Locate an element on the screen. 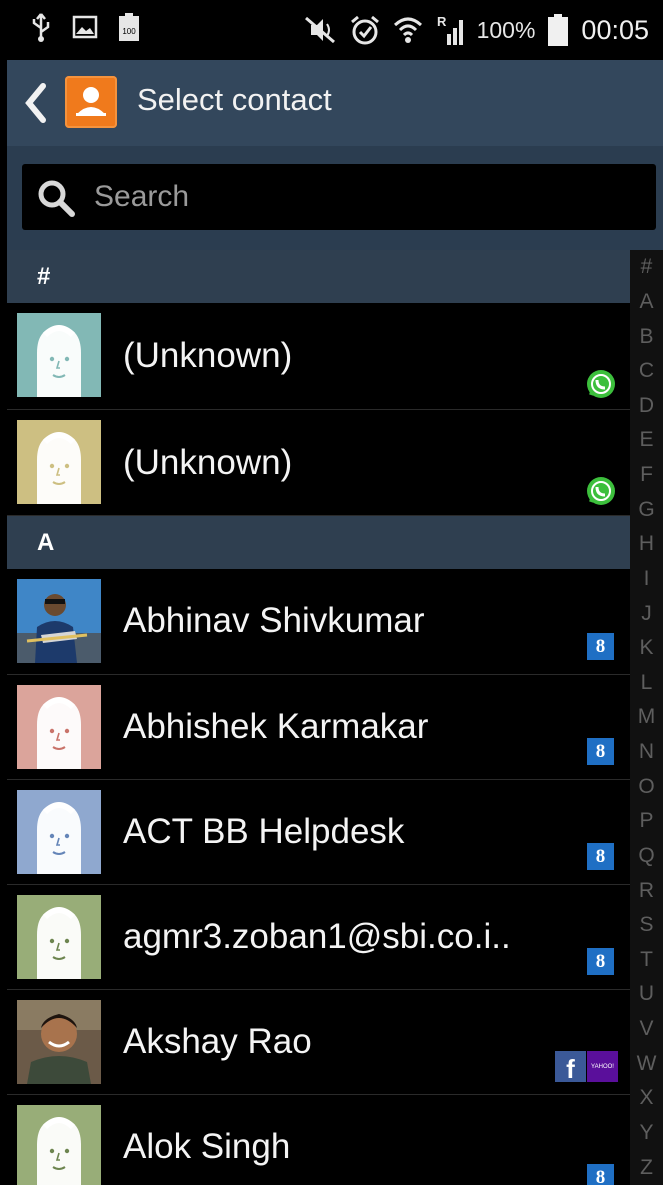  contact-row: Akshay Rao f YAHOO! is located at coordinates (318, 1042).